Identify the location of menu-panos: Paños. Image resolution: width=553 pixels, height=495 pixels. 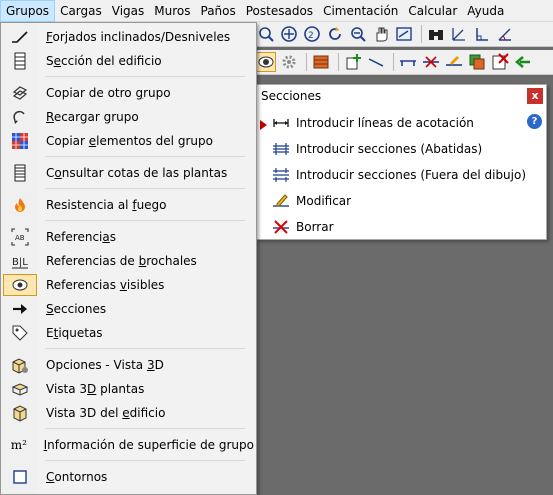
(218, 11).